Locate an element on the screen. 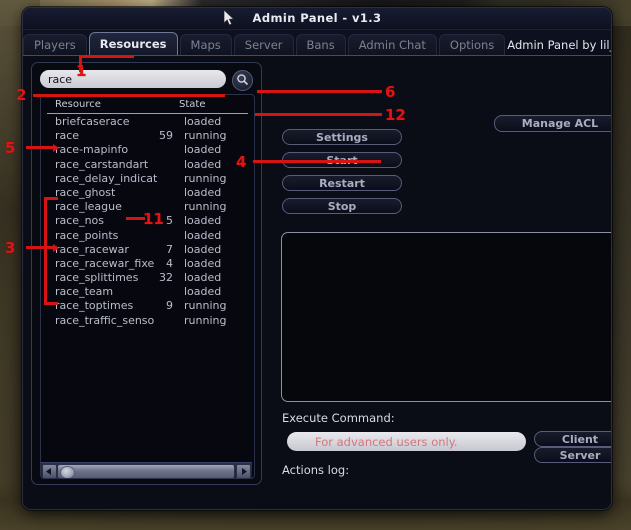  tab-server: Server is located at coordinates (263, 44).